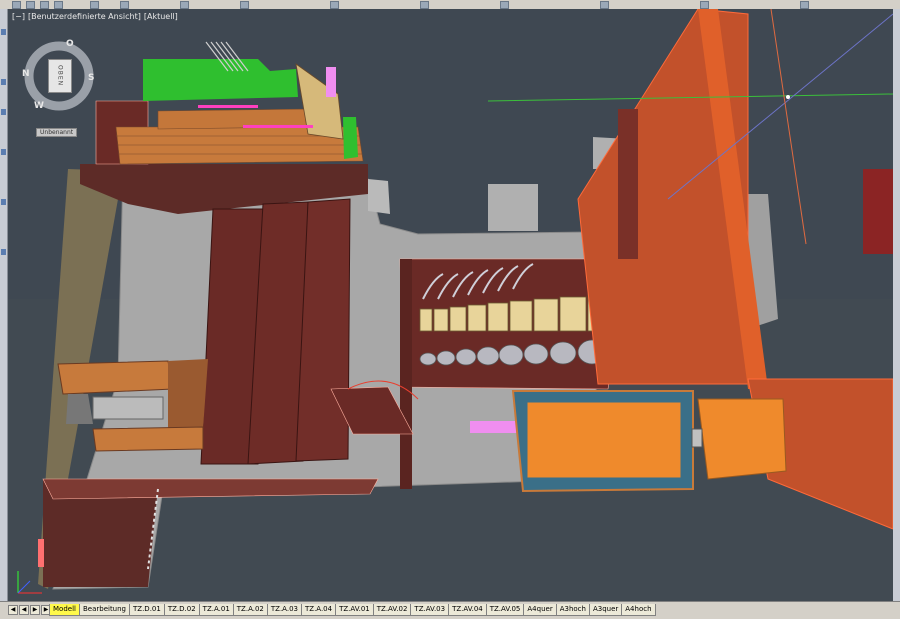 This screenshot has width=900, height=619. Describe the element at coordinates (628, 184) in the screenshot. I see `wall-pillar` at that location.